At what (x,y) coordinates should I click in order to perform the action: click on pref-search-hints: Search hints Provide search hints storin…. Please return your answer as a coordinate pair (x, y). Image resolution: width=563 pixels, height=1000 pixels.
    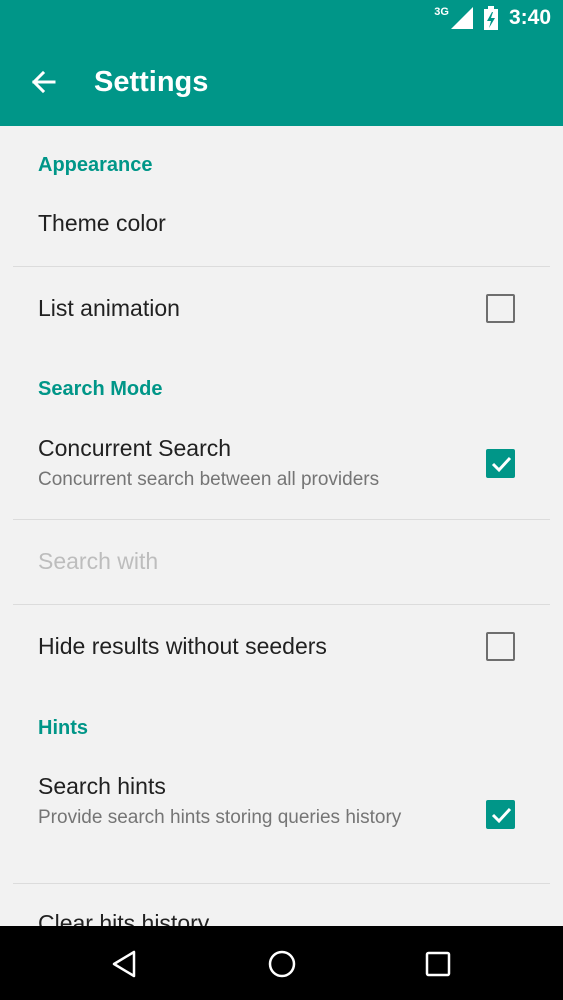
    Looking at the image, I should click on (281, 821).